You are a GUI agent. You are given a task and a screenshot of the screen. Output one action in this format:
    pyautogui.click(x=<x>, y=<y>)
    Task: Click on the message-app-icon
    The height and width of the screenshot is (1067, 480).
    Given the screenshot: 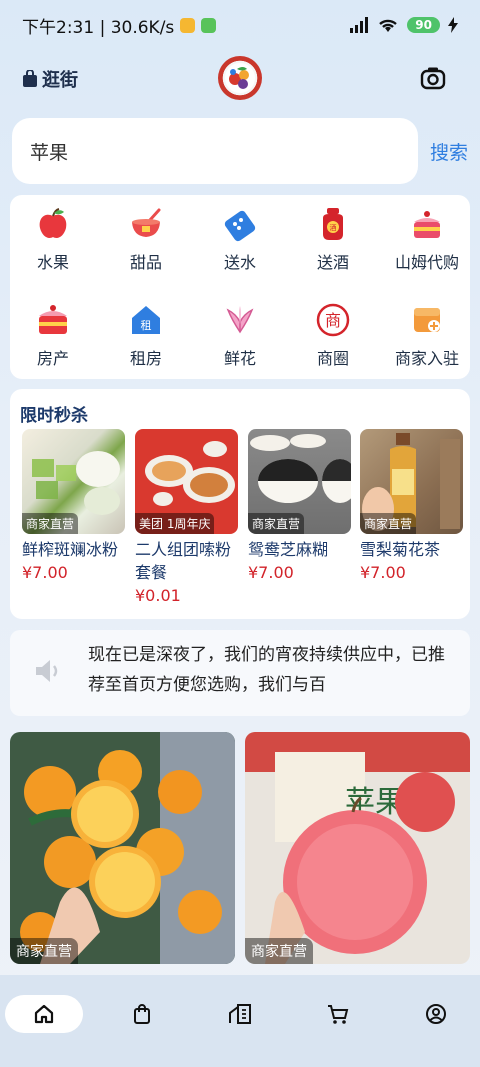 What is the action you would take?
    pyautogui.click(x=188, y=25)
    